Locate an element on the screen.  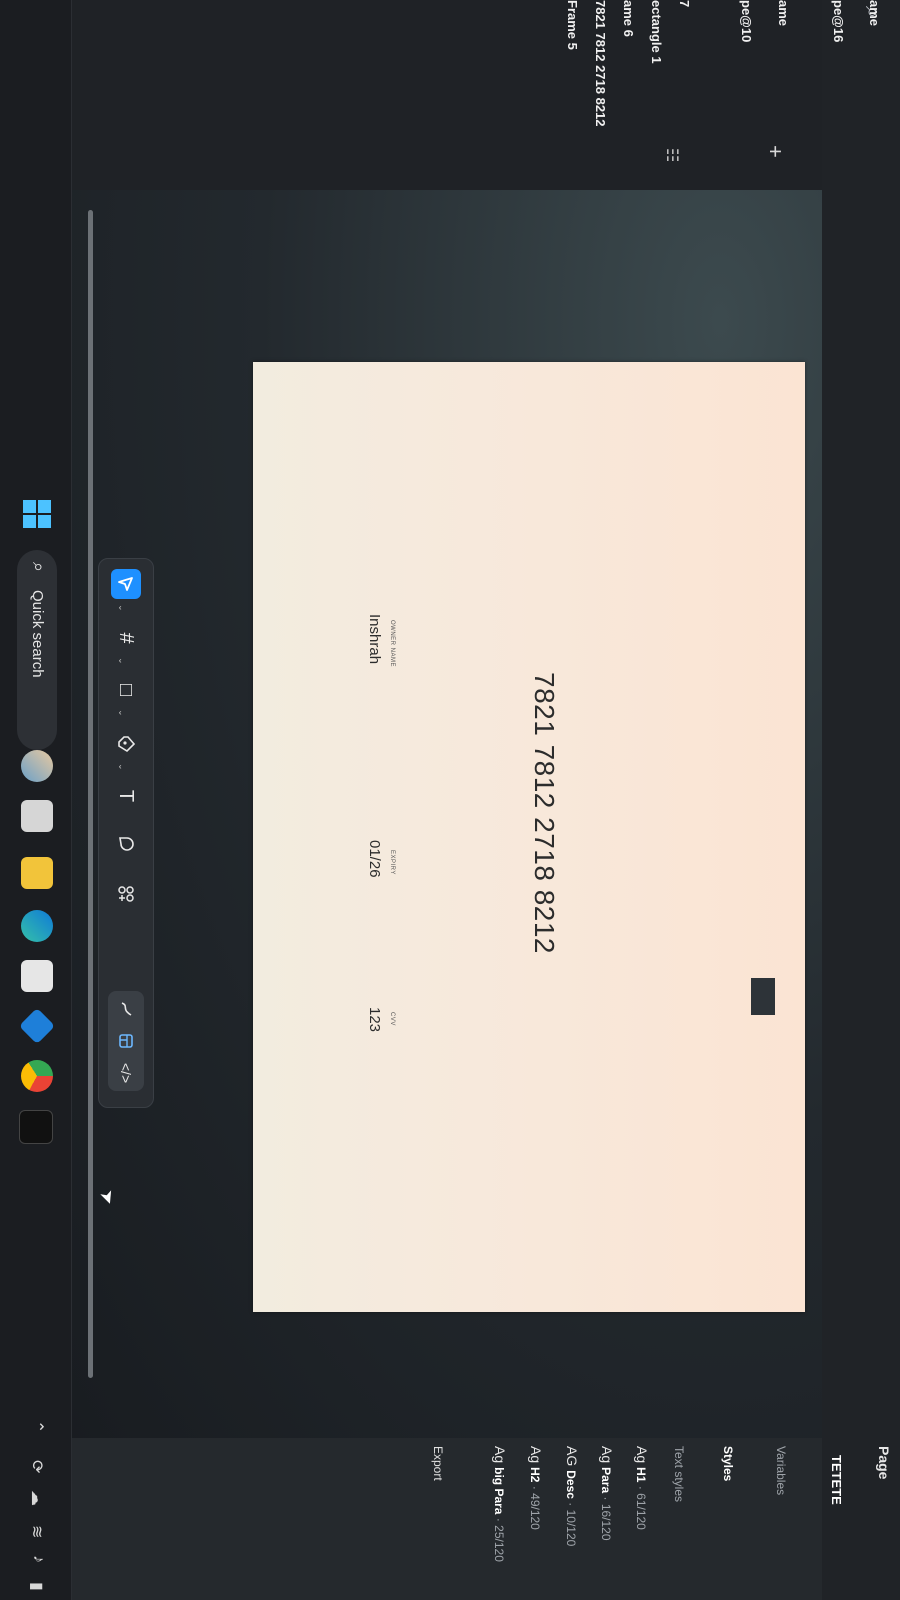
owner-value: Inshrah is located at coordinates (374, 639).